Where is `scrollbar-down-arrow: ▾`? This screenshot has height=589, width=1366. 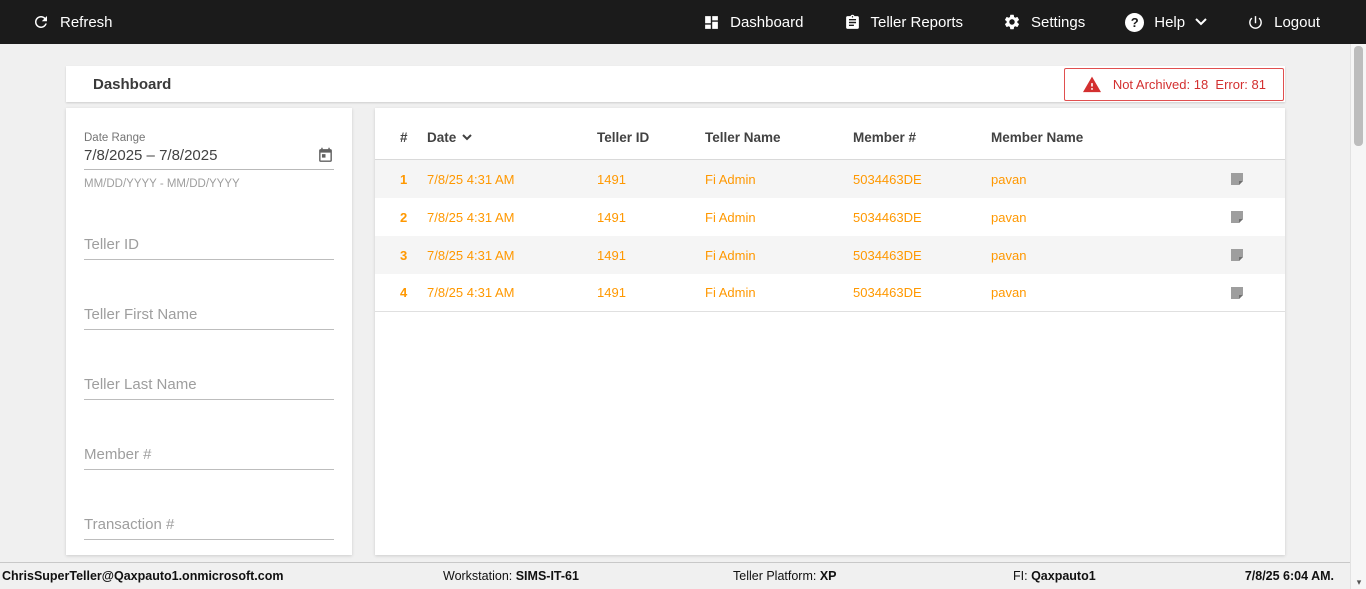 scrollbar-down-arrow: ▾ is located at coordinates (1358, 582).